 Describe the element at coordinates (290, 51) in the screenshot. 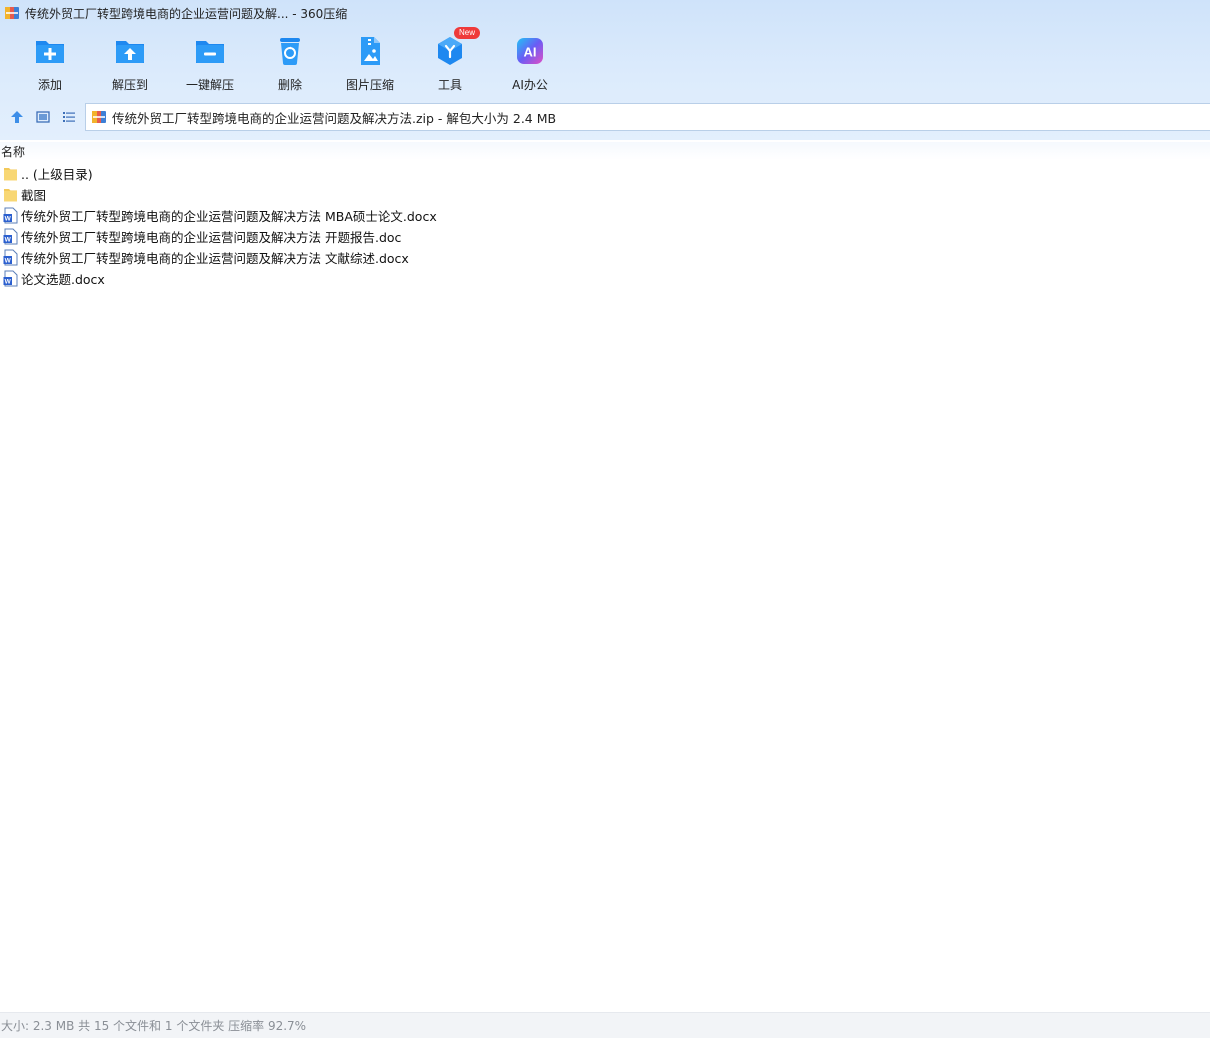

I see `recycle-bin-icon` at that location.